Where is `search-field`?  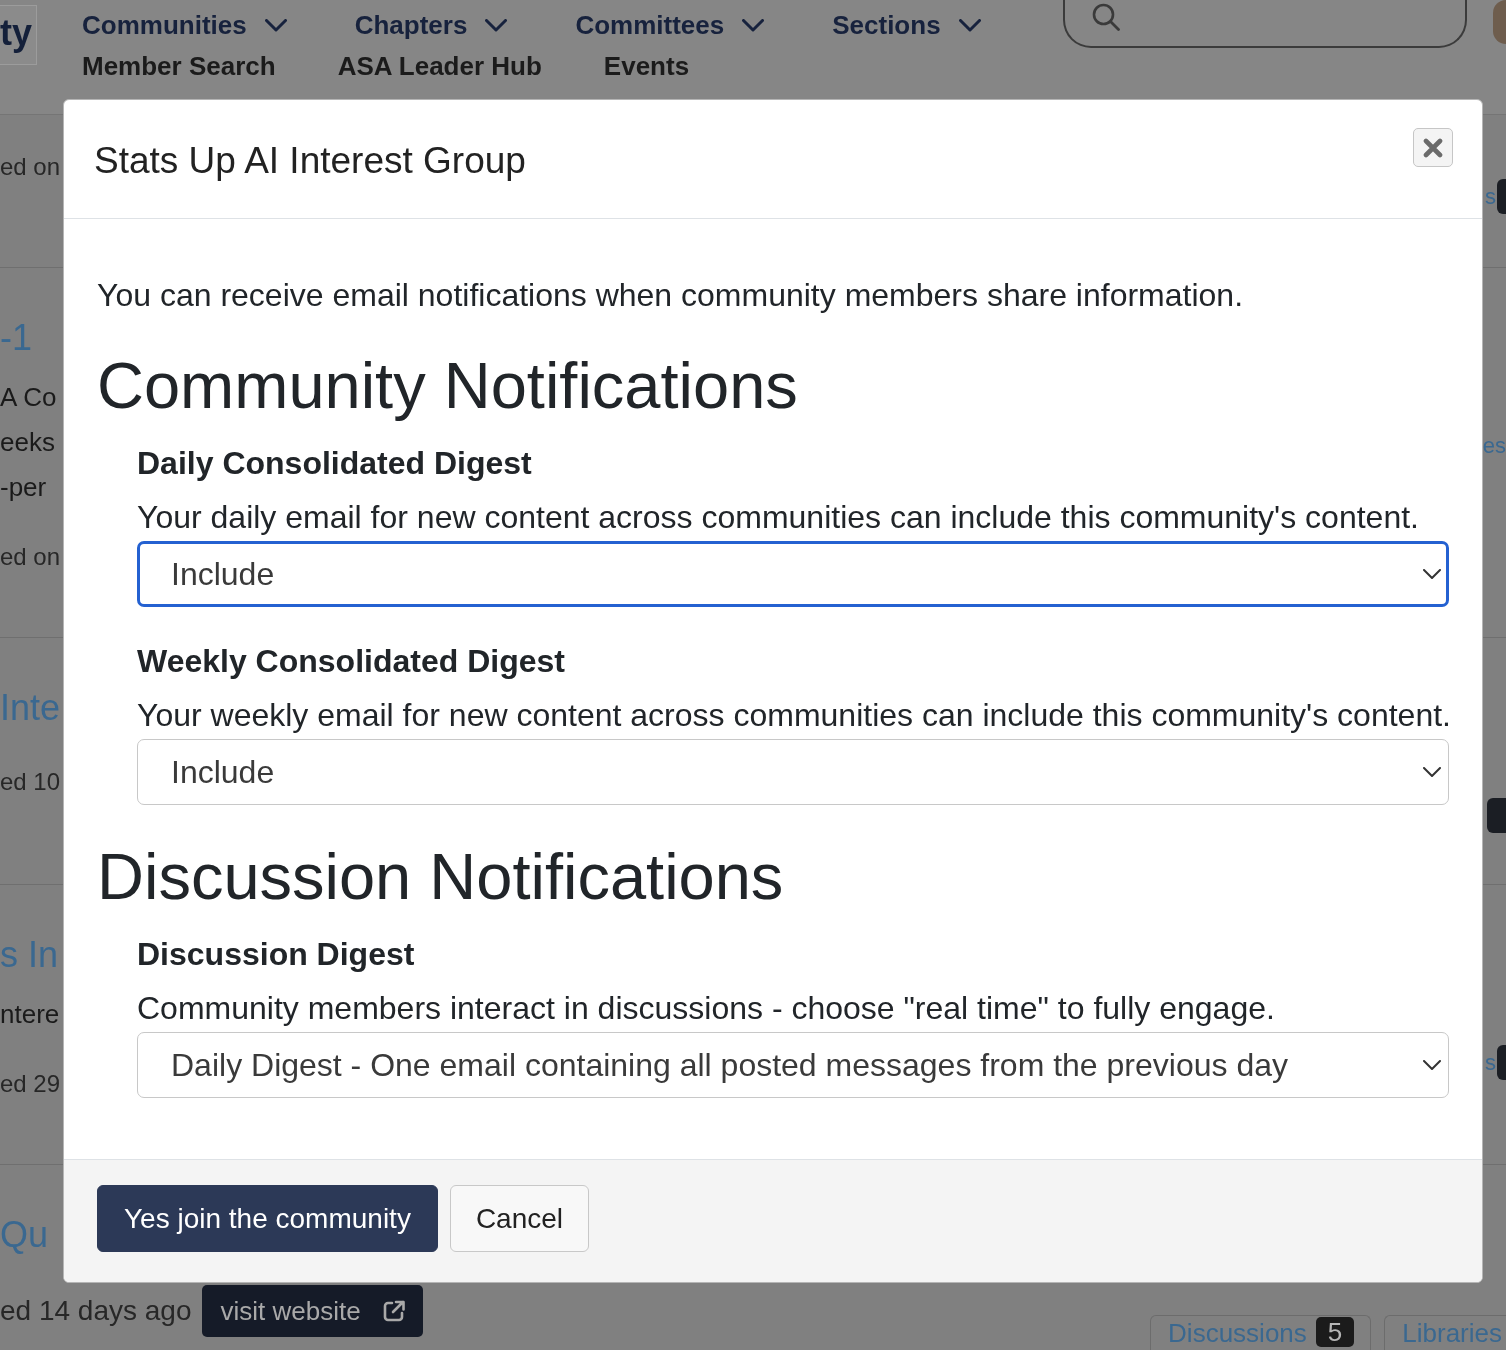
search-field is located at coordinates (1265, 24).